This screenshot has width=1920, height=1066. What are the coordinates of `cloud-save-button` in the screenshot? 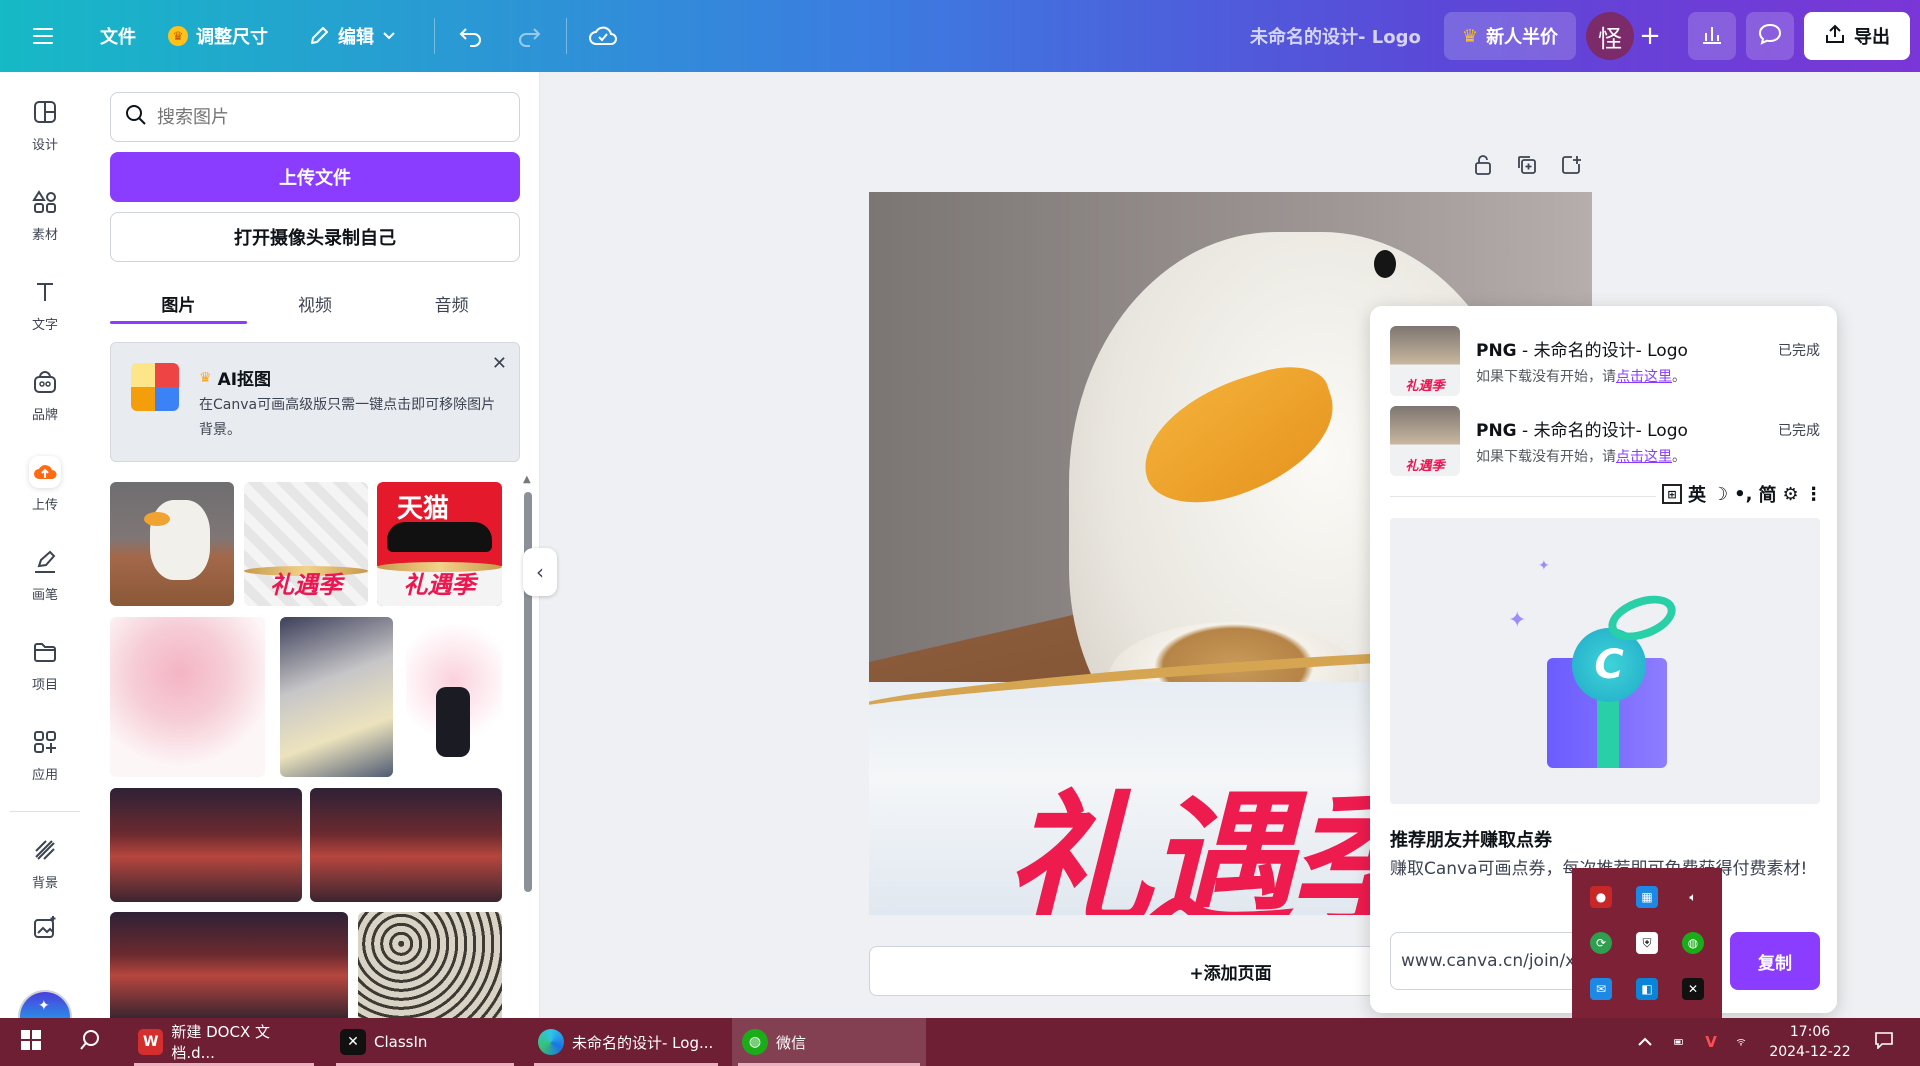 It's located at (603, 36).